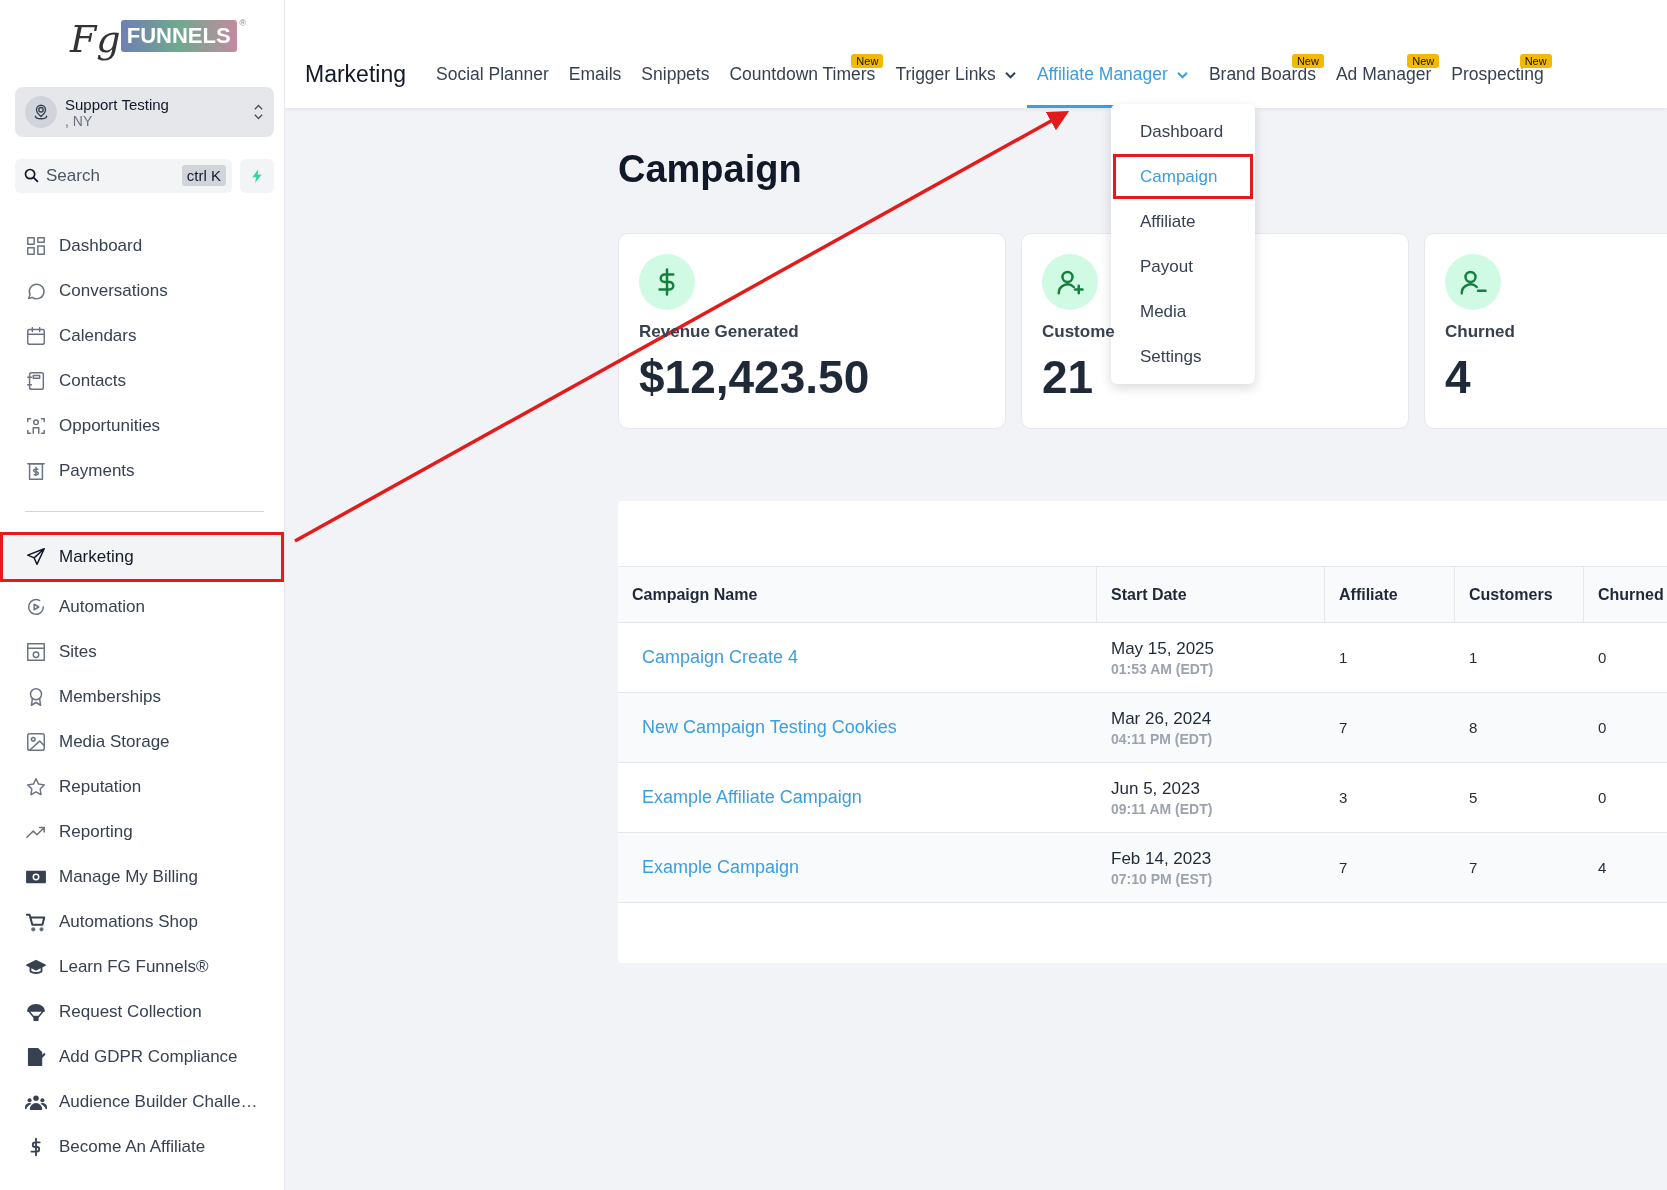 This screenshot has height=1190, width=1667. What do you see at coordinates (1625, 594) in the screenshot?
I see `column-header: Churned` at bounding box center [1625, 594].